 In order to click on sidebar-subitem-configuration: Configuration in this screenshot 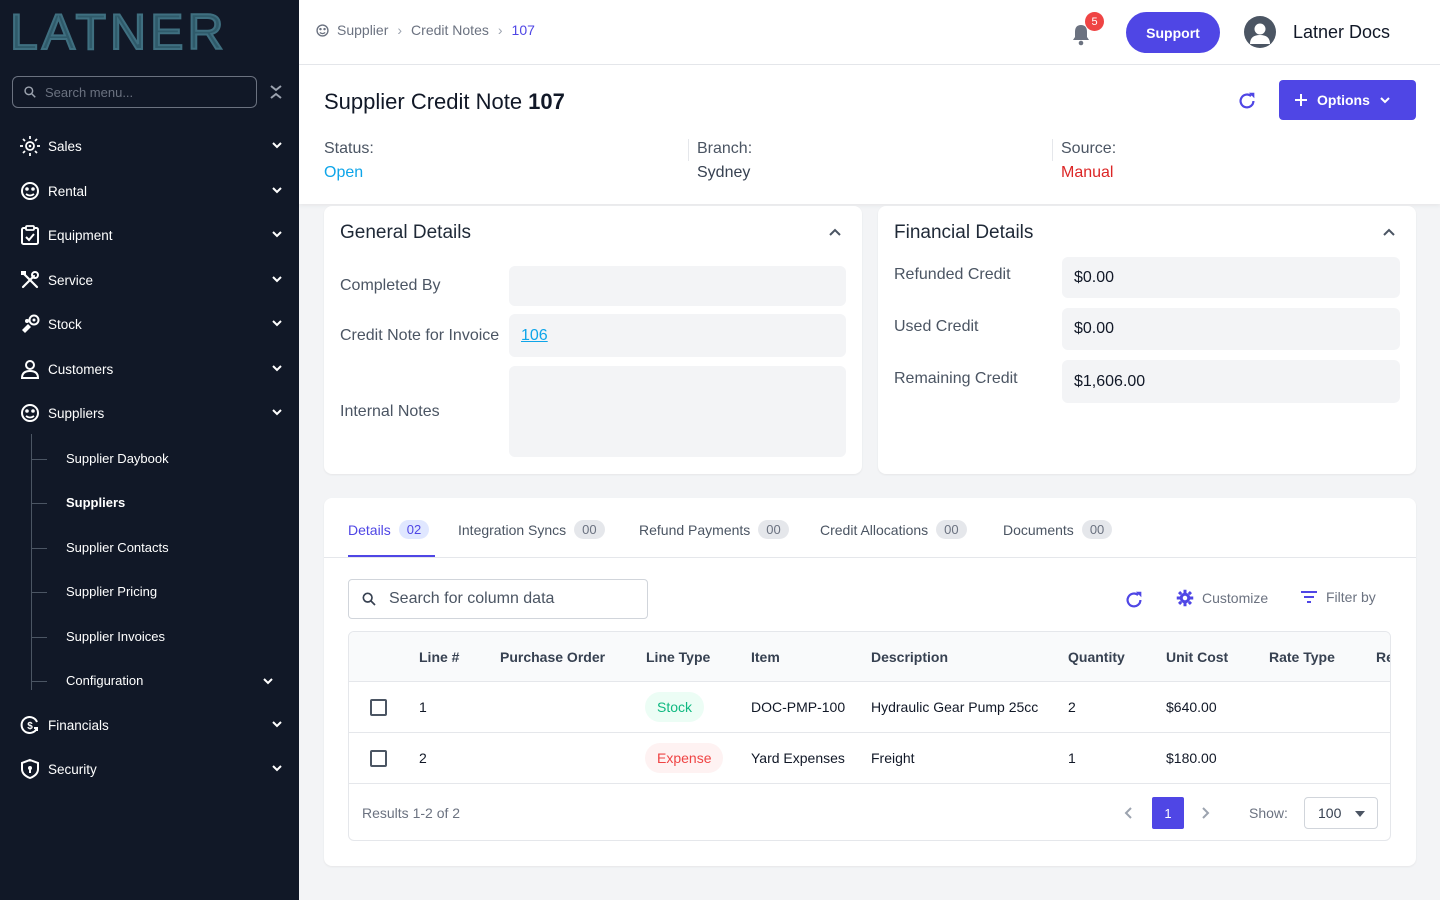, I will do `click(104, 680)`.